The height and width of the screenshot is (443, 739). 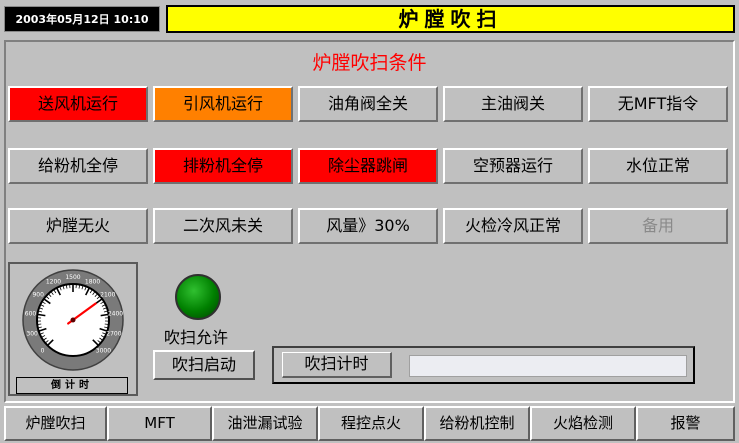 What do you see at coordinates (371, 423) in the screenshot?
I see `nav-button: 程控点火` at bounding box center [371, 423].